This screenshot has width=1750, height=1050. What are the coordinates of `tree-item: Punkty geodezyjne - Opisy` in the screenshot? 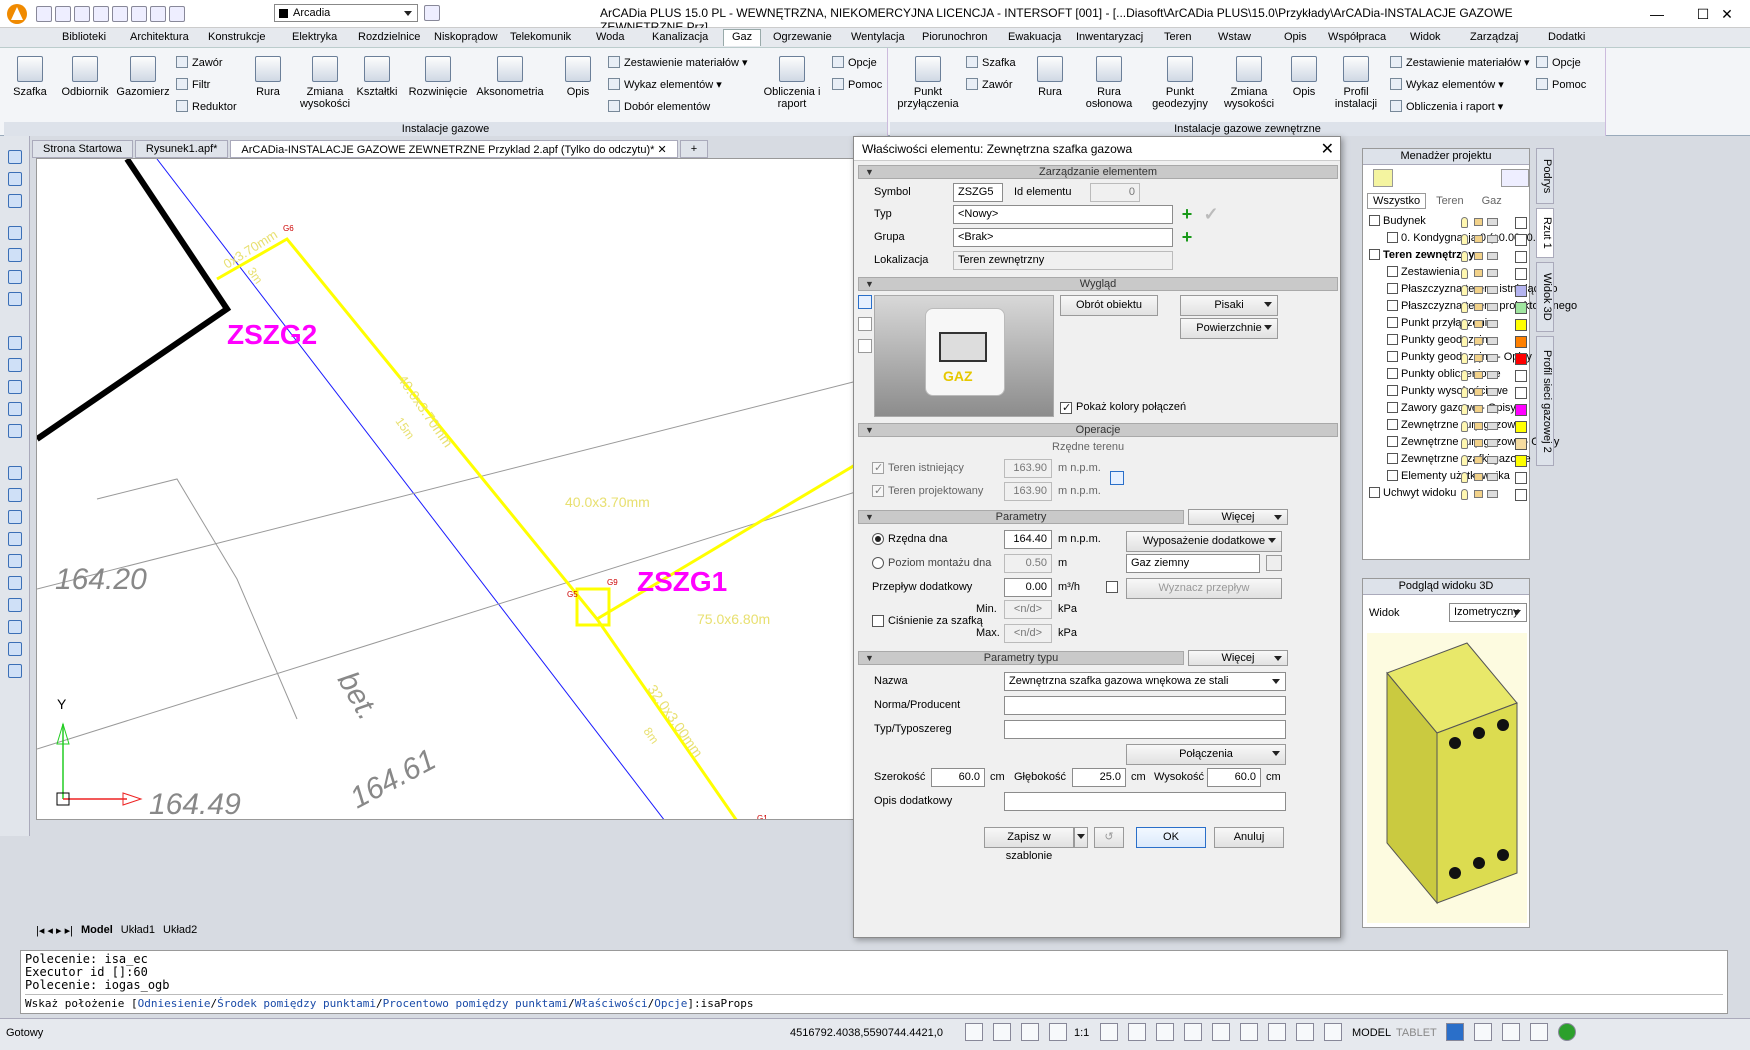 It's located at (1447, 359).